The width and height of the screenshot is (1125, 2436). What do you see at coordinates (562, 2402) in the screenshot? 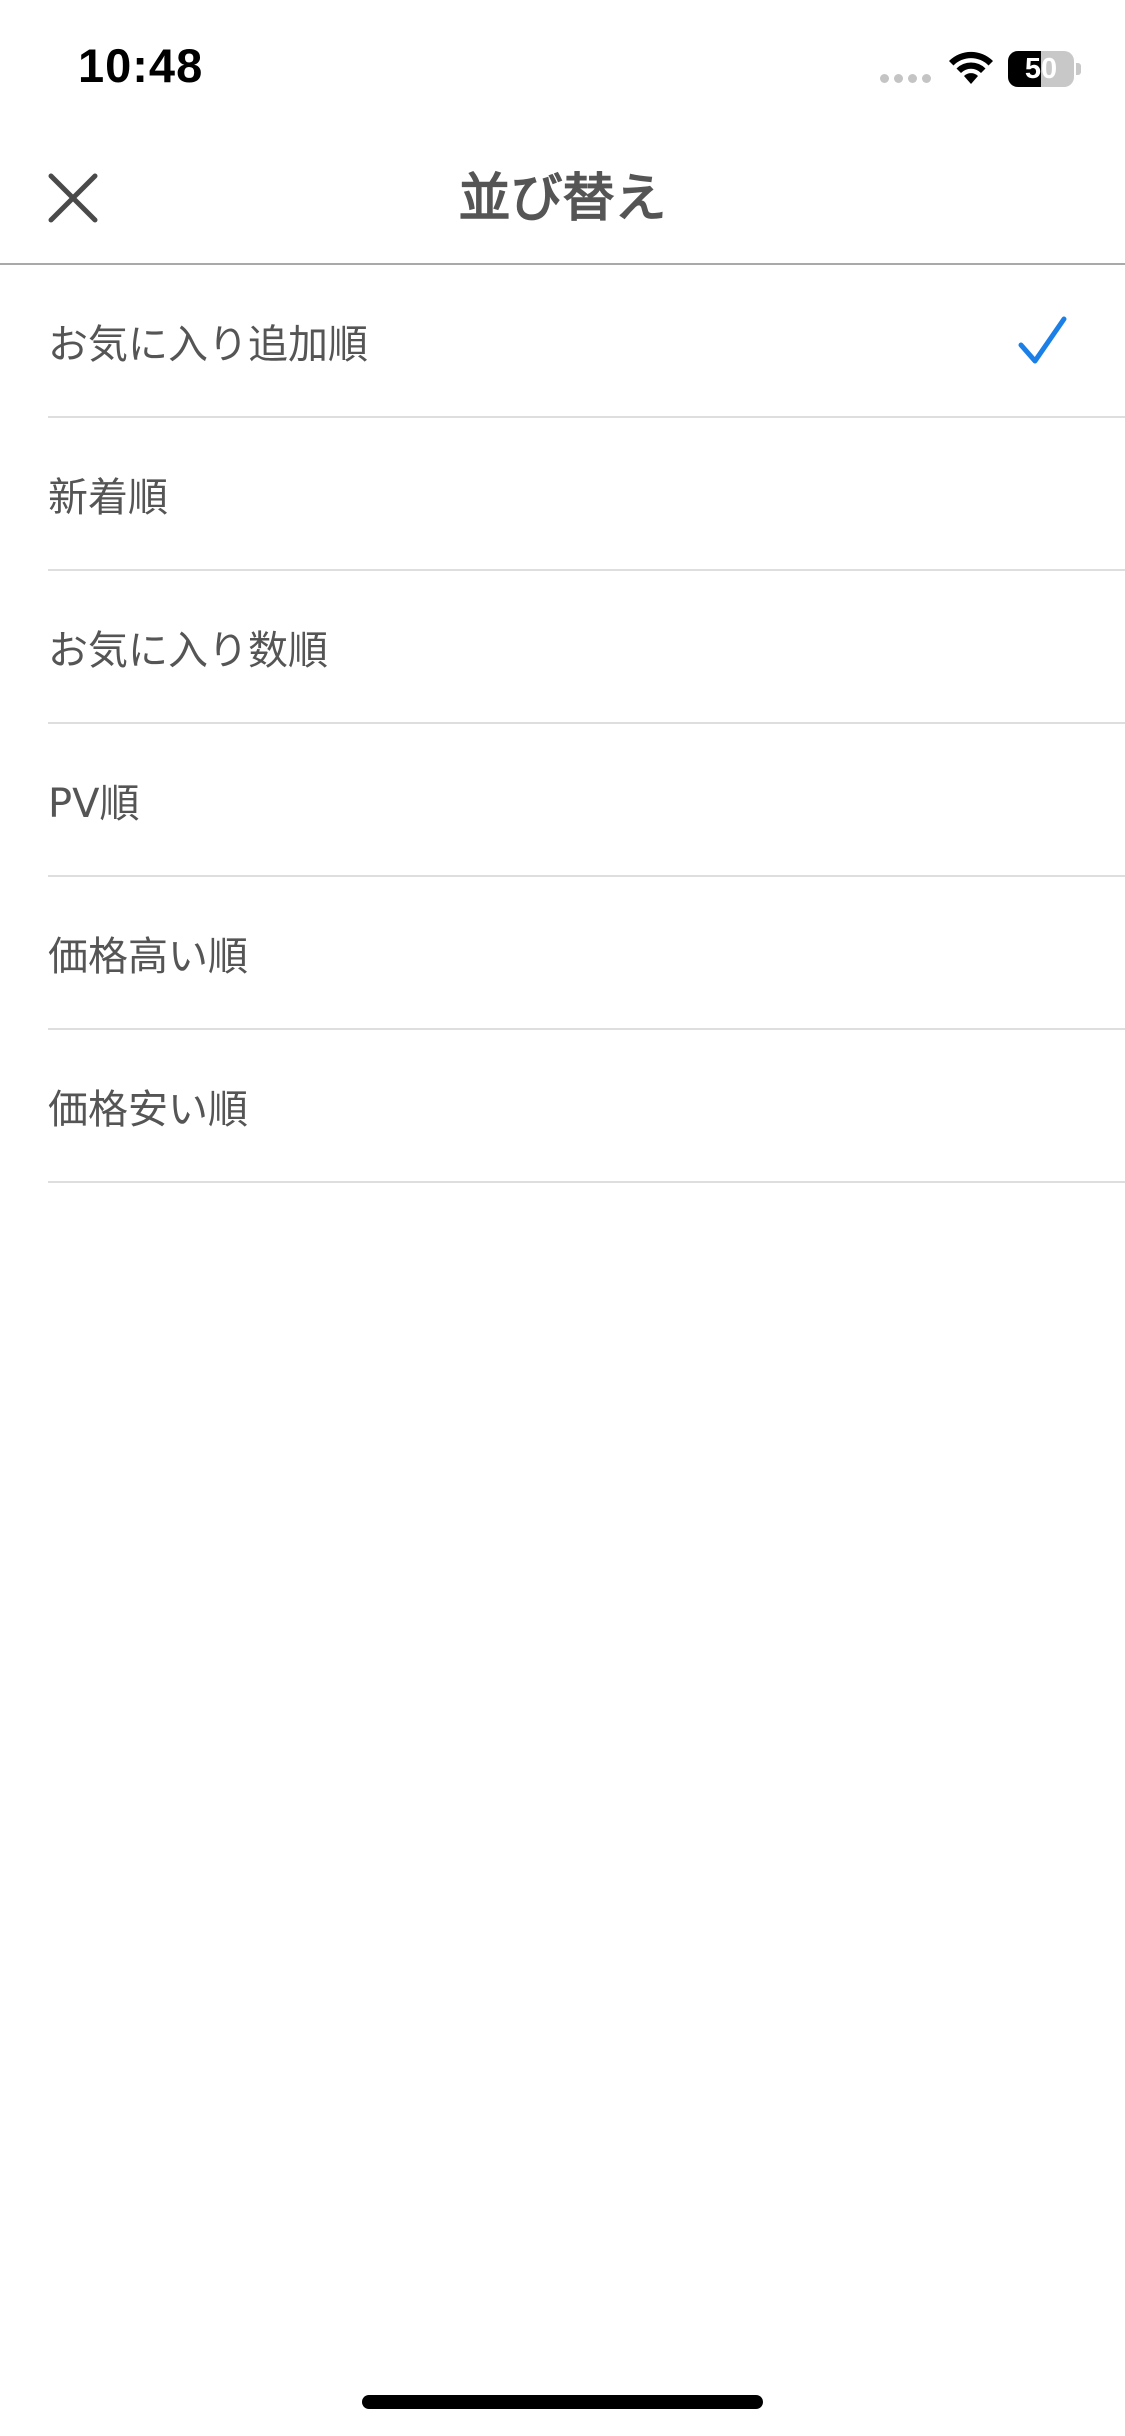
I see `home-indicator` at bounding box center [562, 2402].